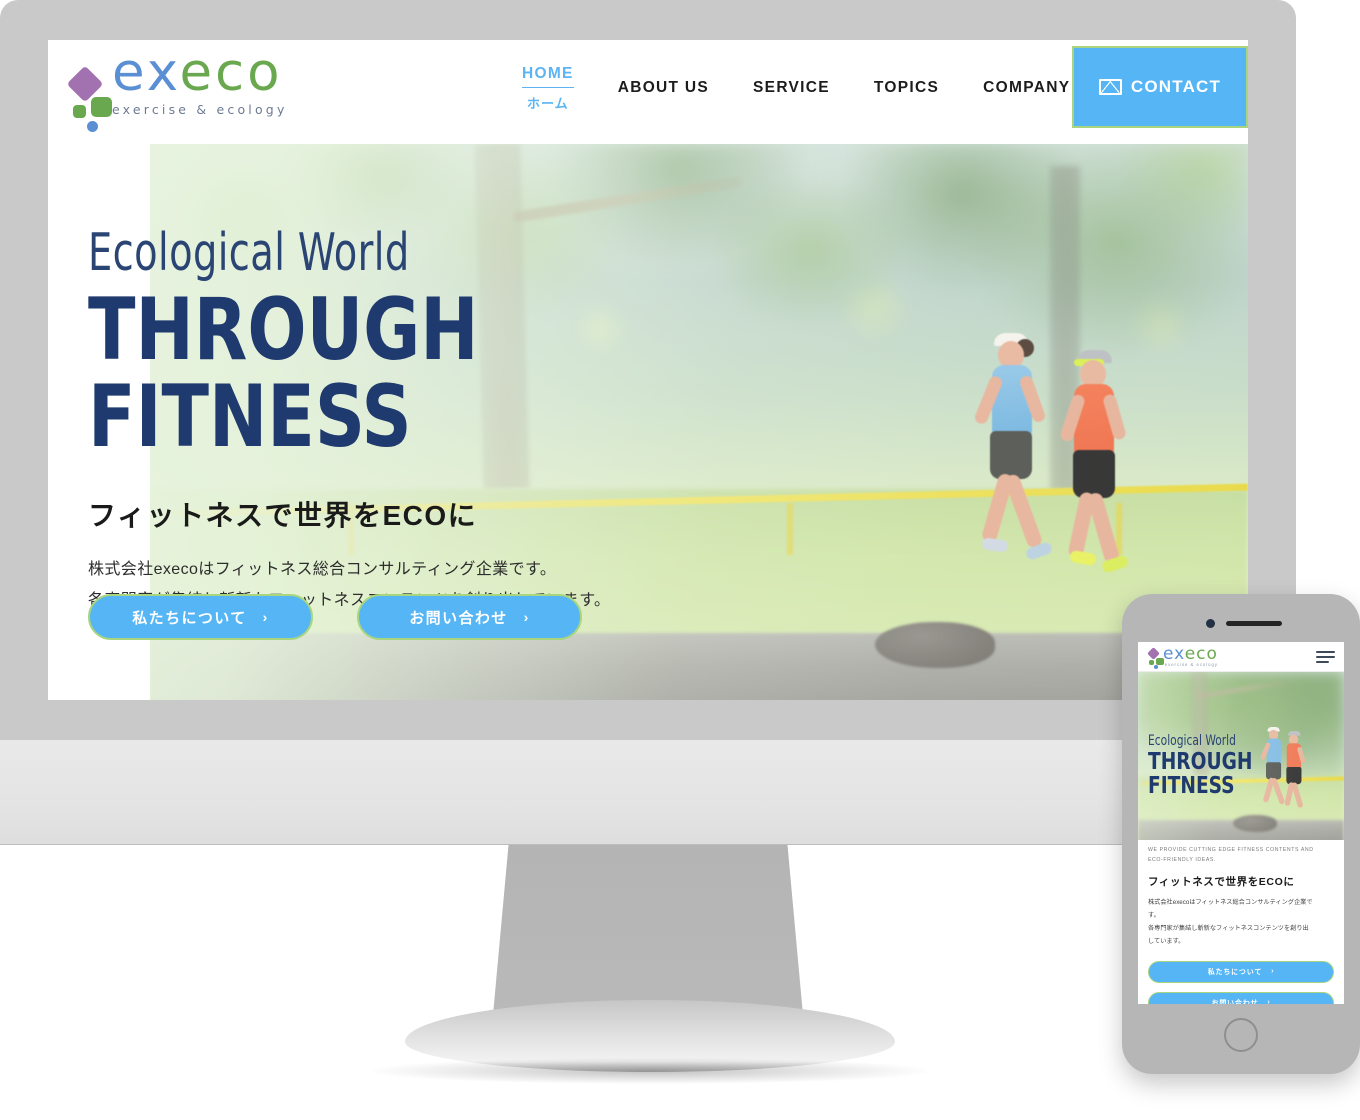  Describe the element at coordinates (101, 106) in the screenshot. I see `logo-square-large-icon` at that location.